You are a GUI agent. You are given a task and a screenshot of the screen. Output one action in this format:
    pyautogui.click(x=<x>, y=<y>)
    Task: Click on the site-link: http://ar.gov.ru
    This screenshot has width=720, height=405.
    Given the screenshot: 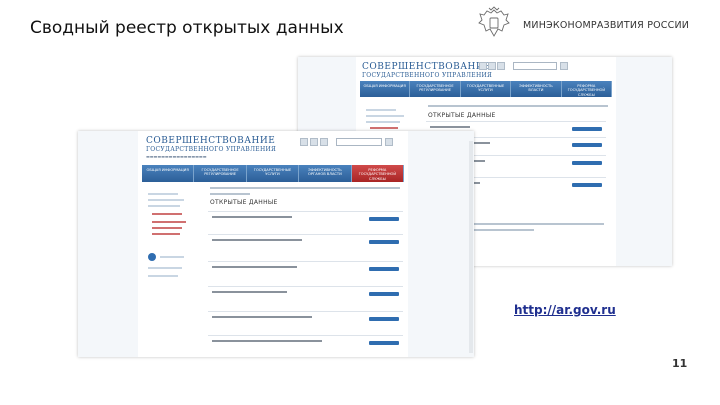 What is the action you would take?
    pyautogui.click(x=565, y=310)
    